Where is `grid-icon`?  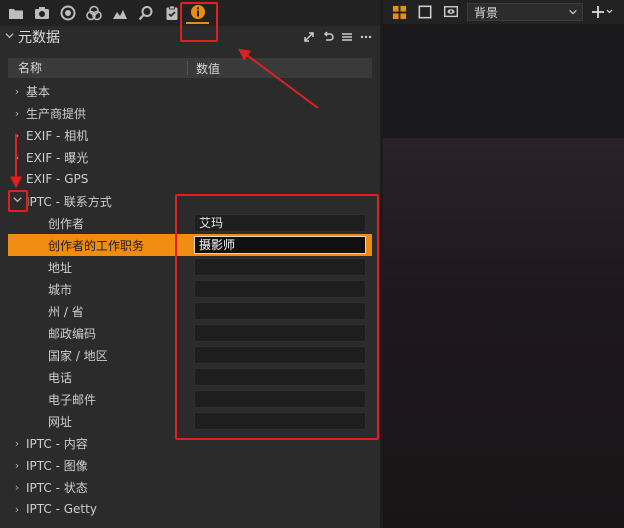 grid-icon is located at coordinates (399, 12).